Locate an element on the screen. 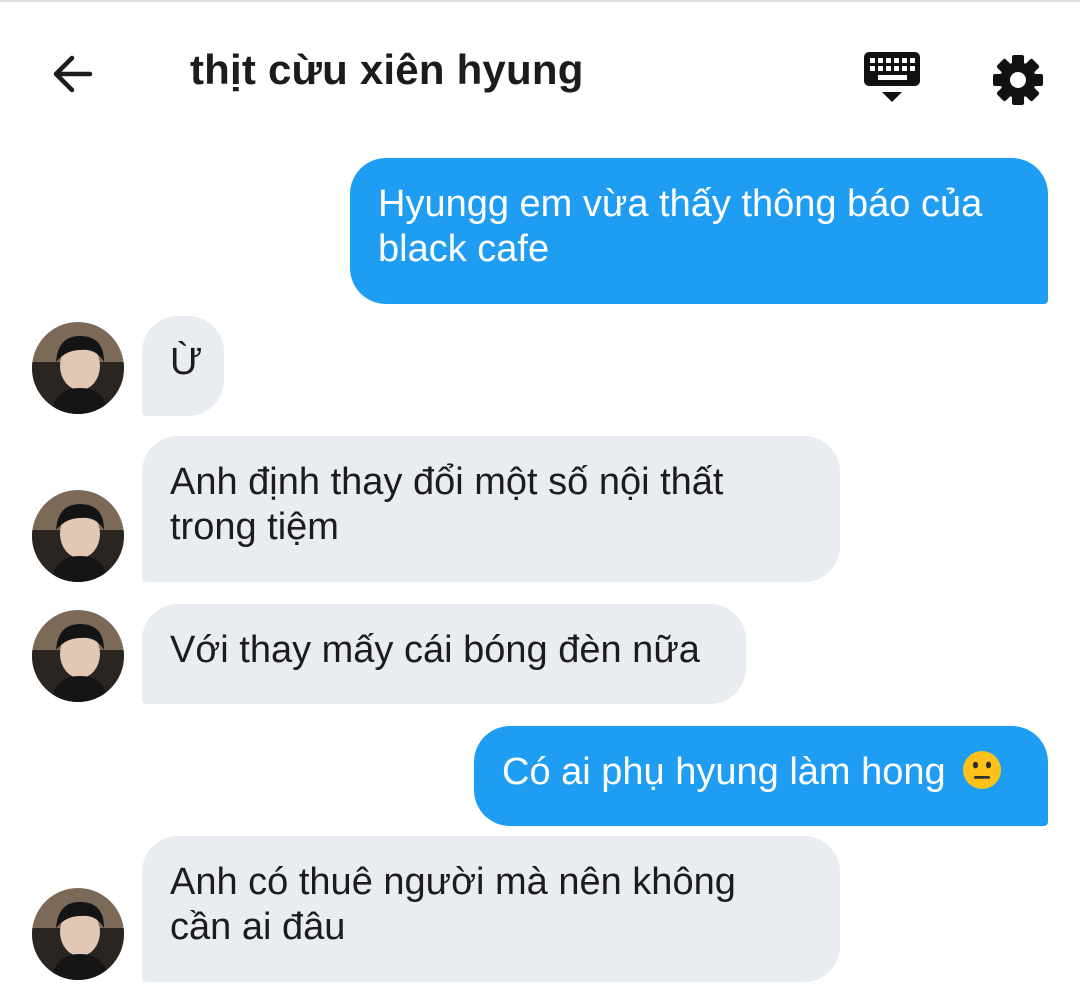 This screenshot has height=990, width=1080. message-text: Có ai phụ hyung làm hong is located at coordinates (724, 772).